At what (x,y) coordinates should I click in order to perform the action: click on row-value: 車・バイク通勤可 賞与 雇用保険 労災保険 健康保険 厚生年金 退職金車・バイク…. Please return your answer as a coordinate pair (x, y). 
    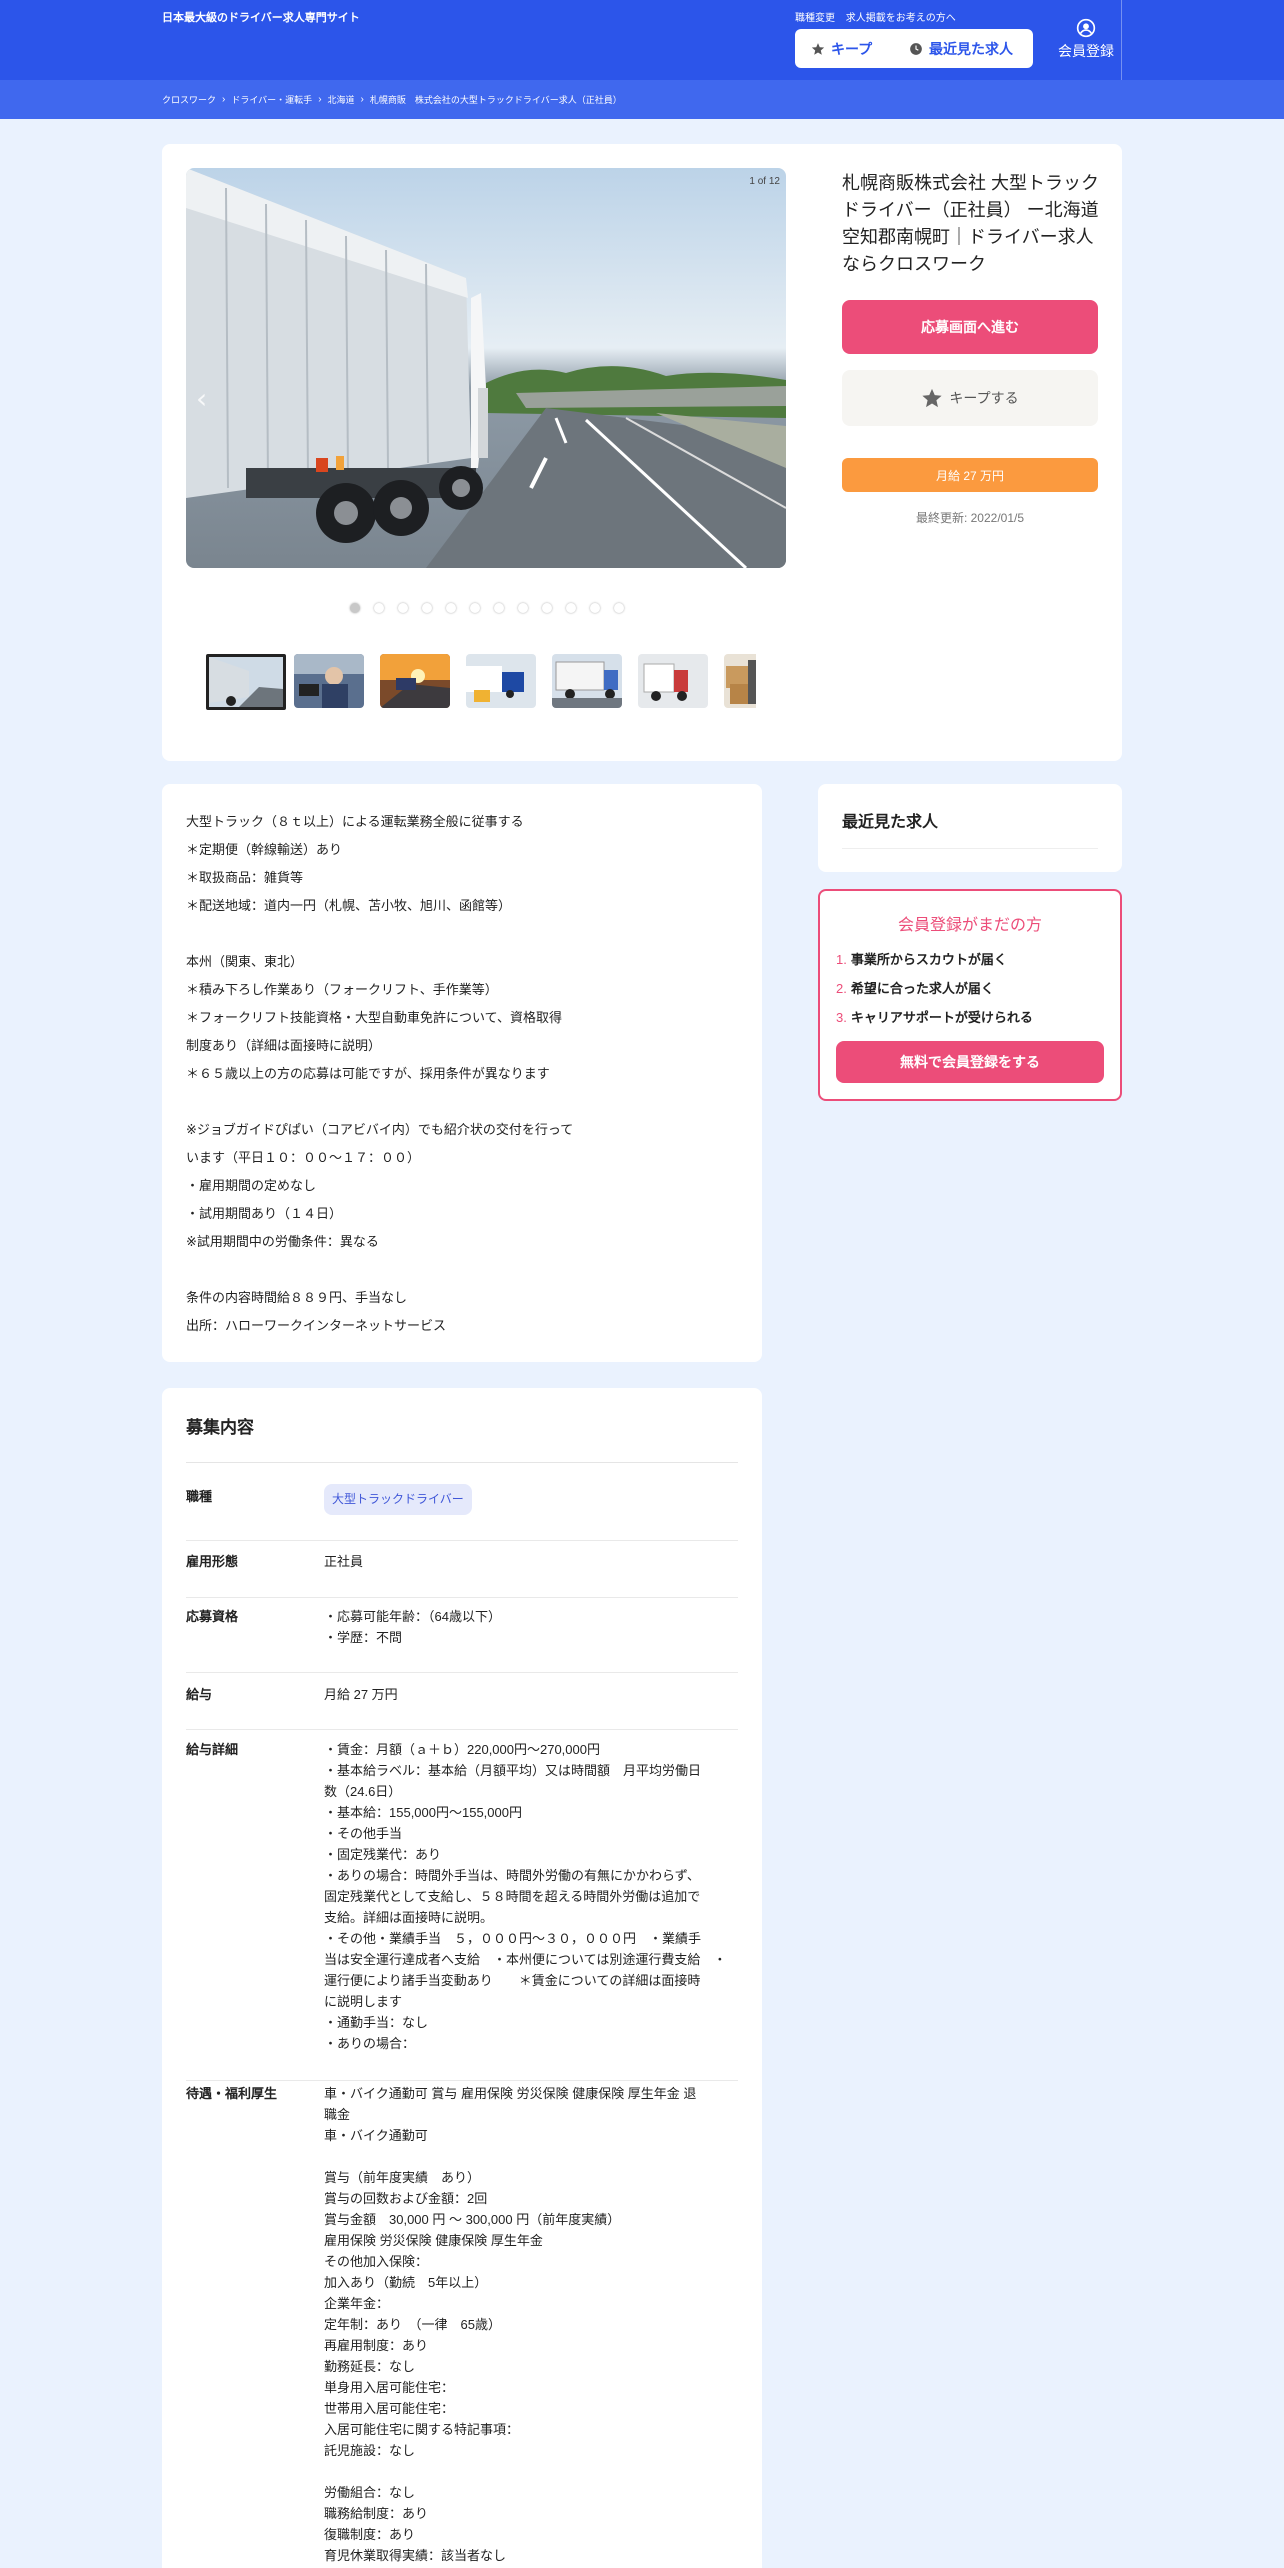
    Looking at the image, I should click on (531, 2324).